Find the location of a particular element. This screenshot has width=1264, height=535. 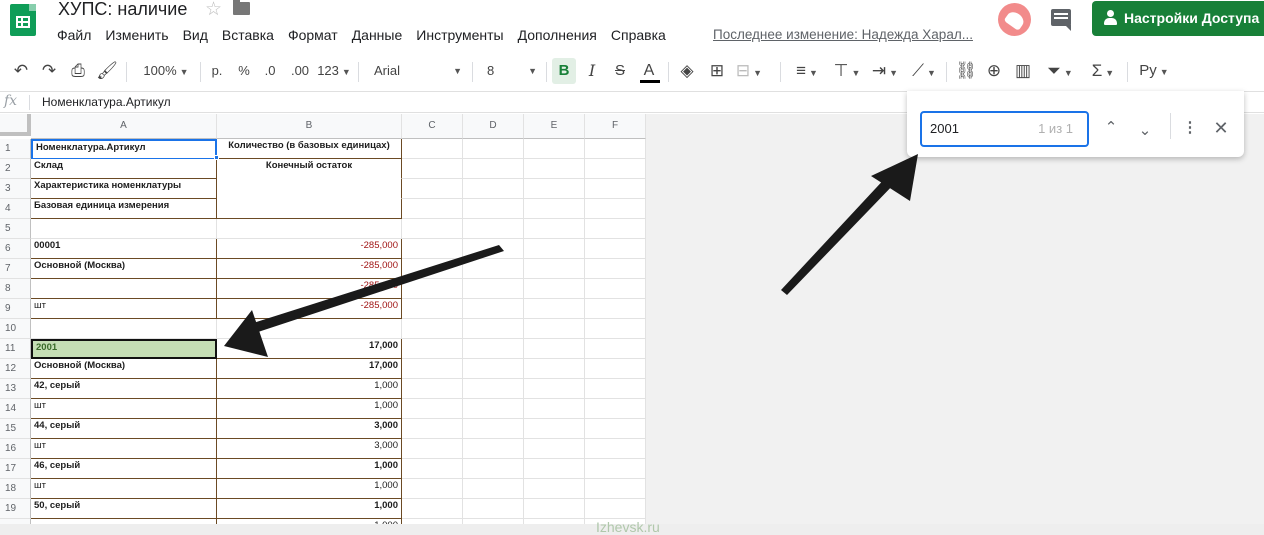

cell-e3 is located at coordinates (554, 189).